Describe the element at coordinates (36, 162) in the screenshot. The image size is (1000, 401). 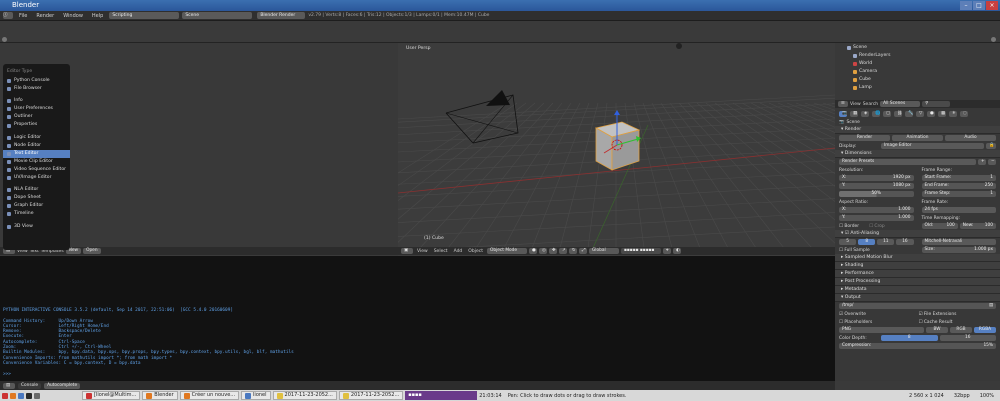
I see `menu-item-movie-clip-editor: Movie Clip Editor` at that location.